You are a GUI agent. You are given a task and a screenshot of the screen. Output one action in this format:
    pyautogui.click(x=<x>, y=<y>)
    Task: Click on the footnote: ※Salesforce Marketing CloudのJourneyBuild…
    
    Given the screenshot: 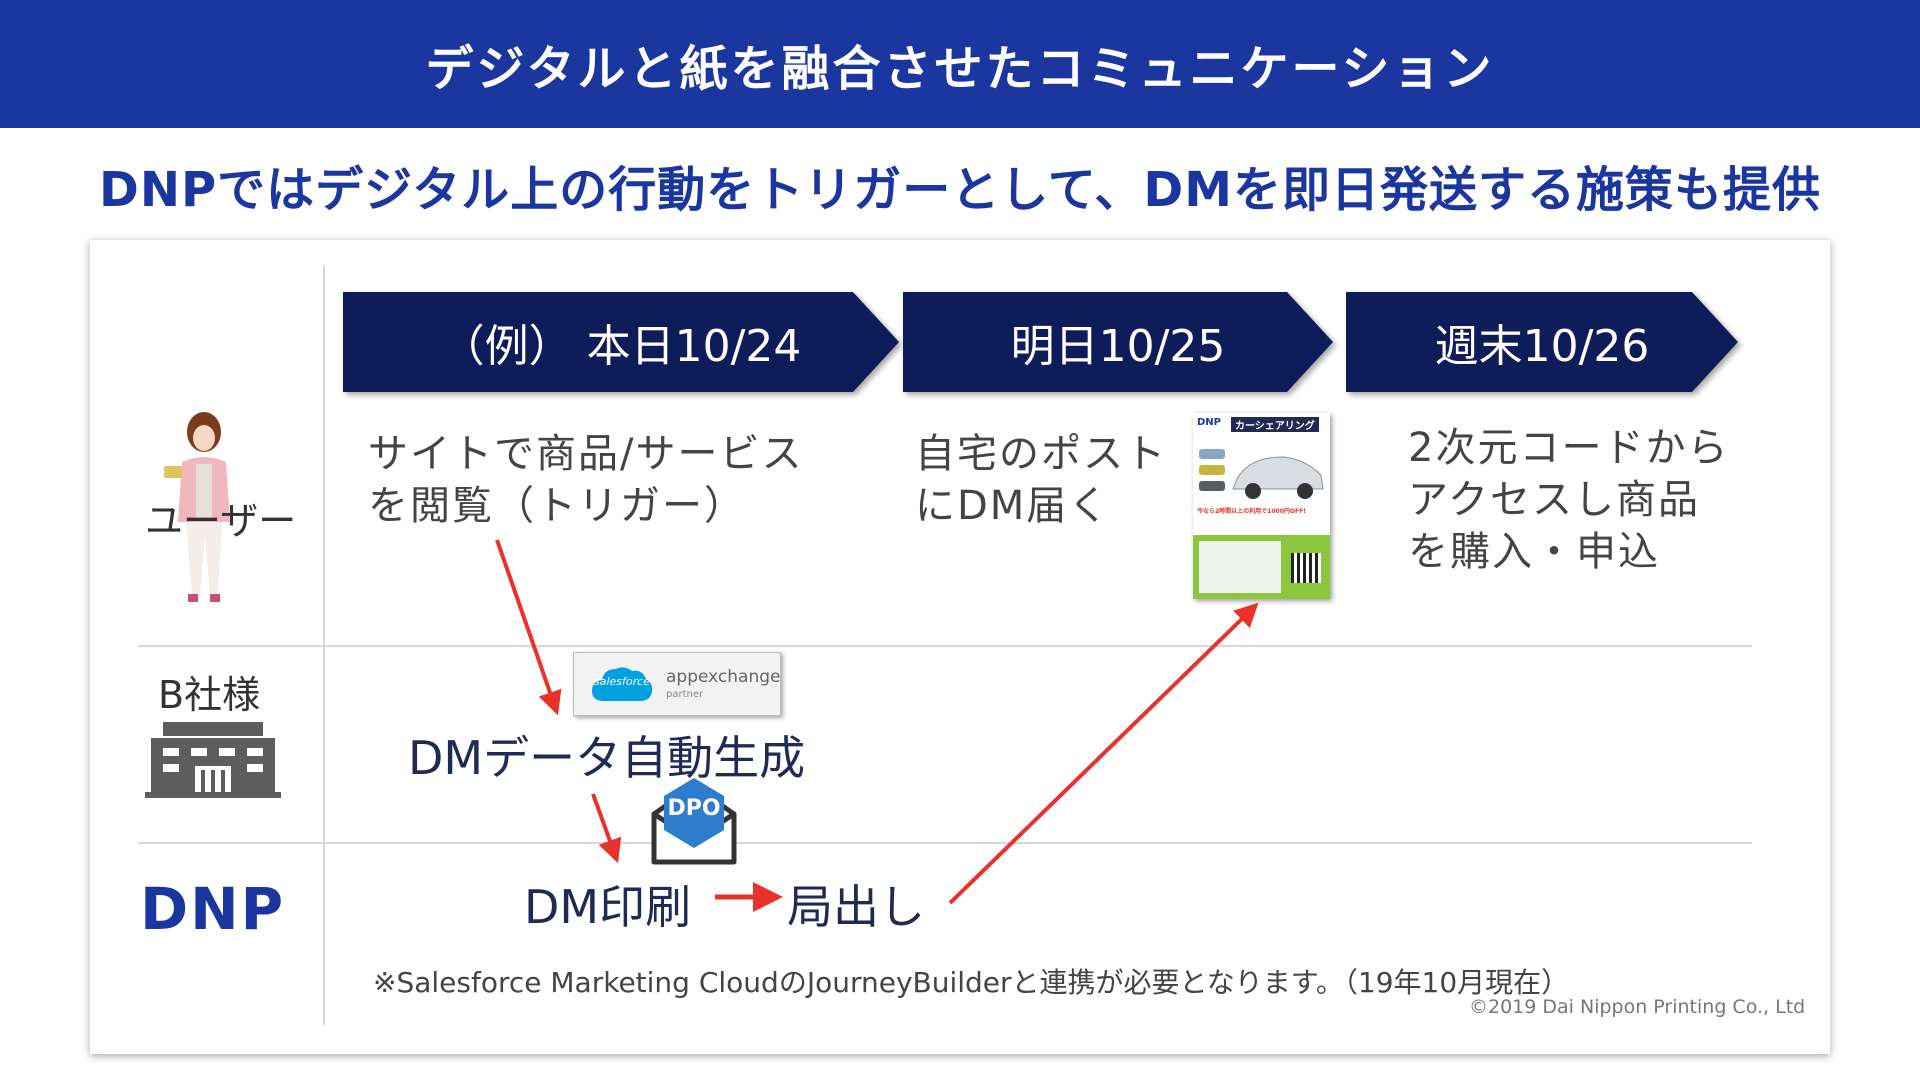 What is the action you would take?
    pyautogui.click(x=971, y=982)
    